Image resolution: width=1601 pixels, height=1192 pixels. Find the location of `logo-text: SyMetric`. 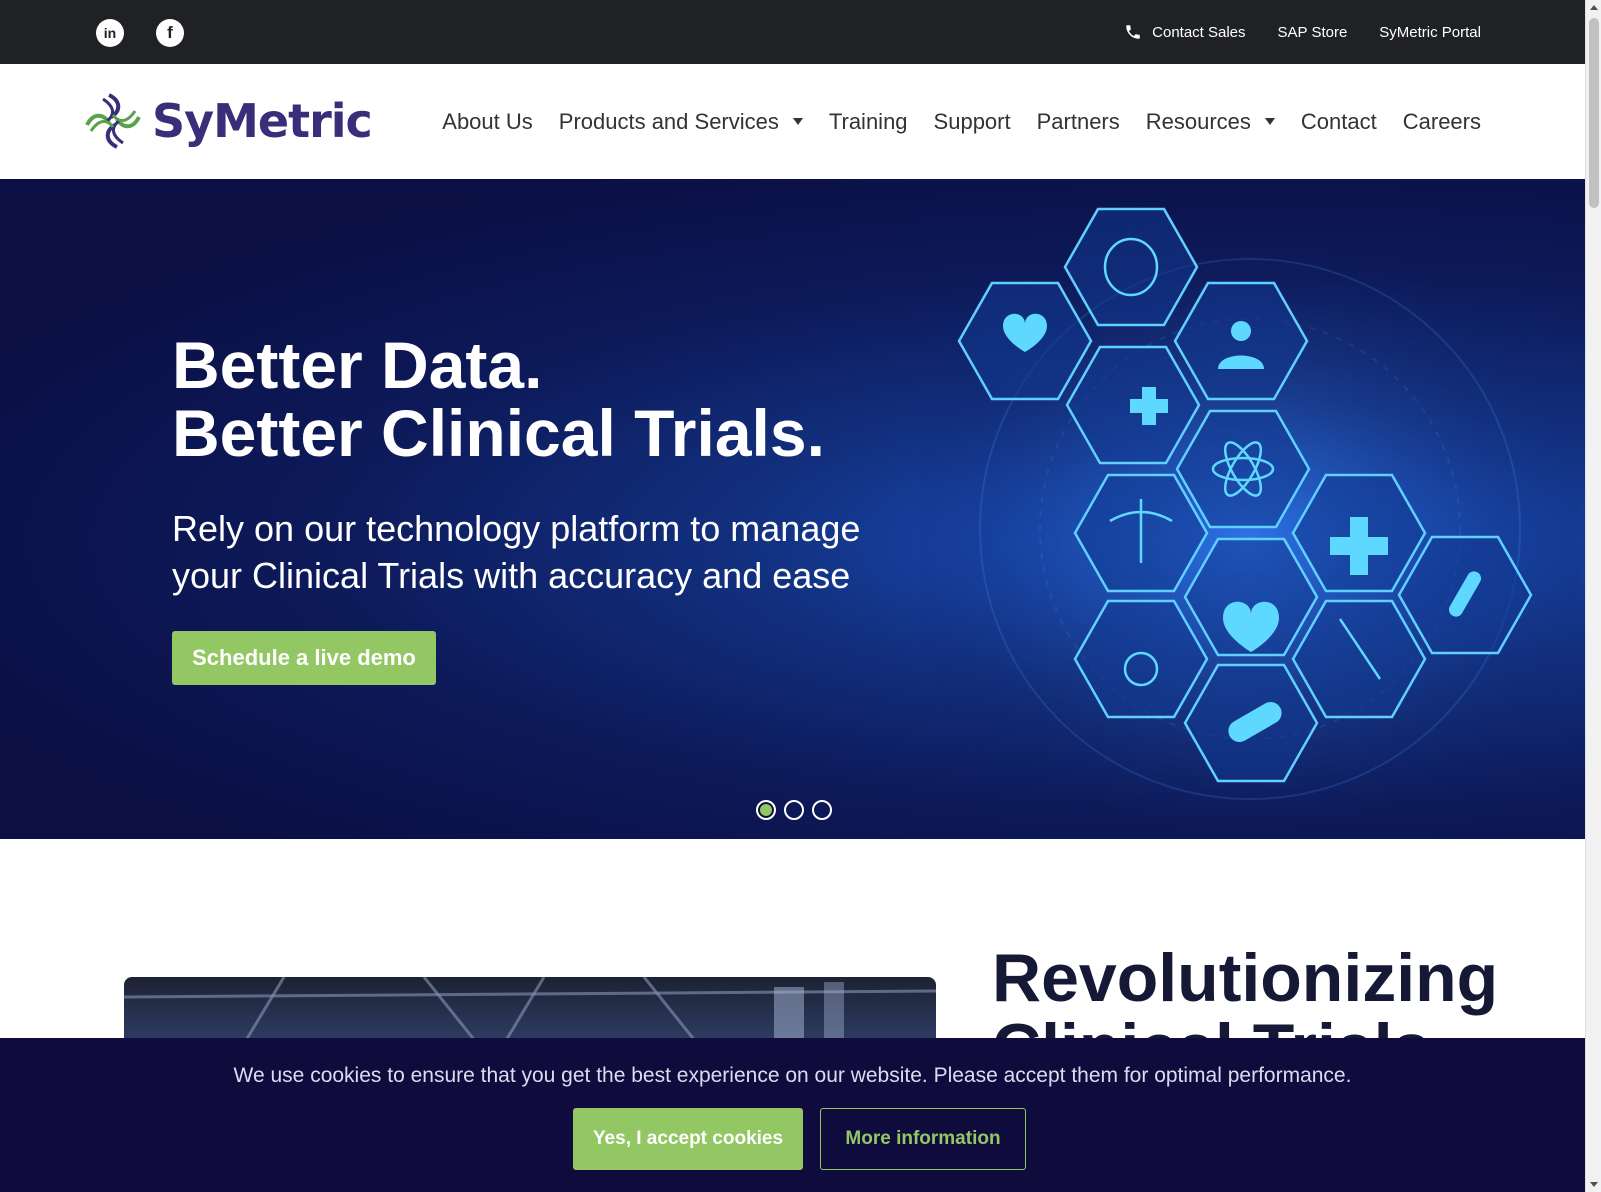

logo-text: SyMetric is located at coordinates (262, 121).